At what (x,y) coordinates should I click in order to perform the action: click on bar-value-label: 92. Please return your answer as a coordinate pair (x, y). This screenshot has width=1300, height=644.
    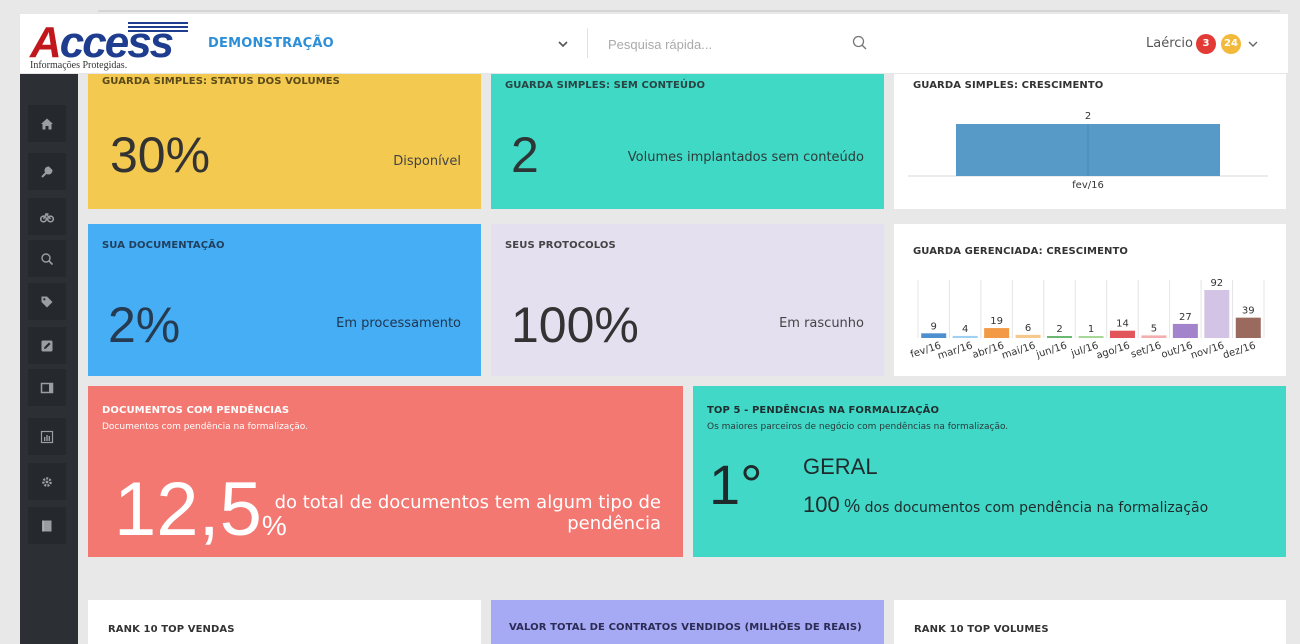
    Looking at the image, I should click on (1216, 283).